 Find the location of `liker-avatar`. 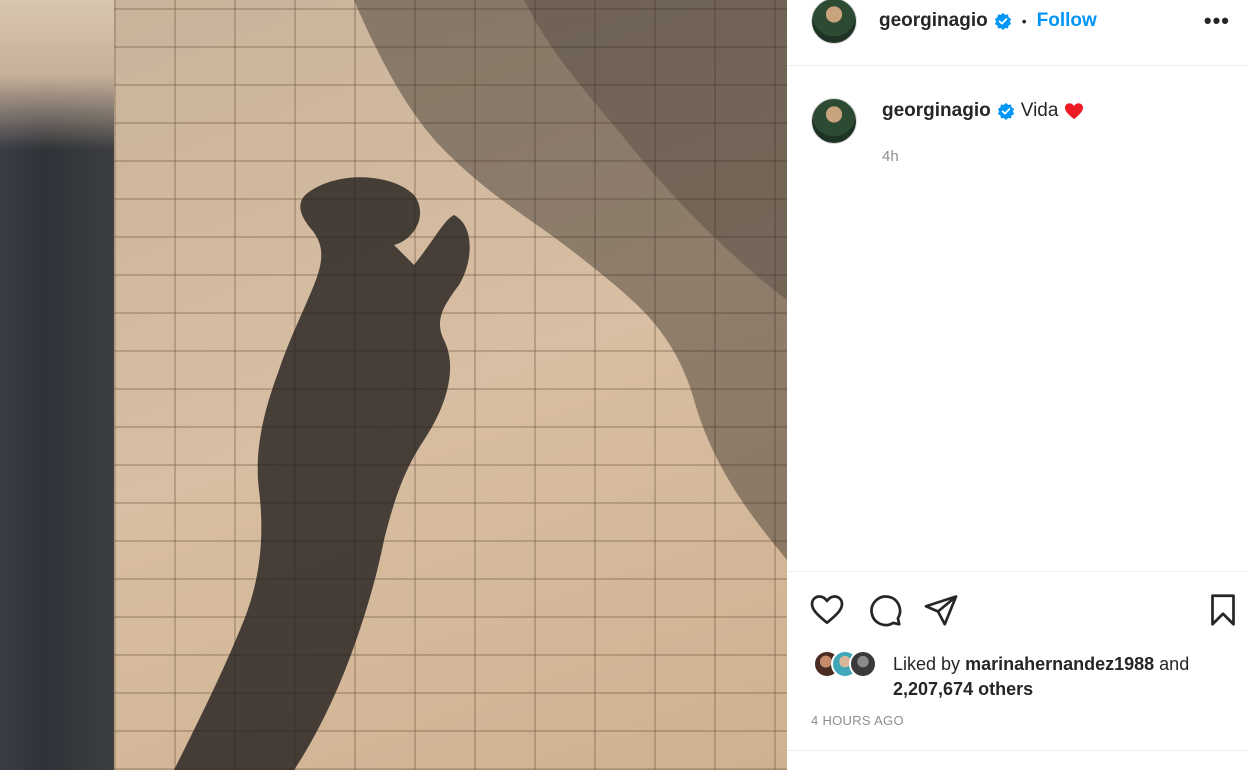

liker-avatar is located at coordinates (863, 664).